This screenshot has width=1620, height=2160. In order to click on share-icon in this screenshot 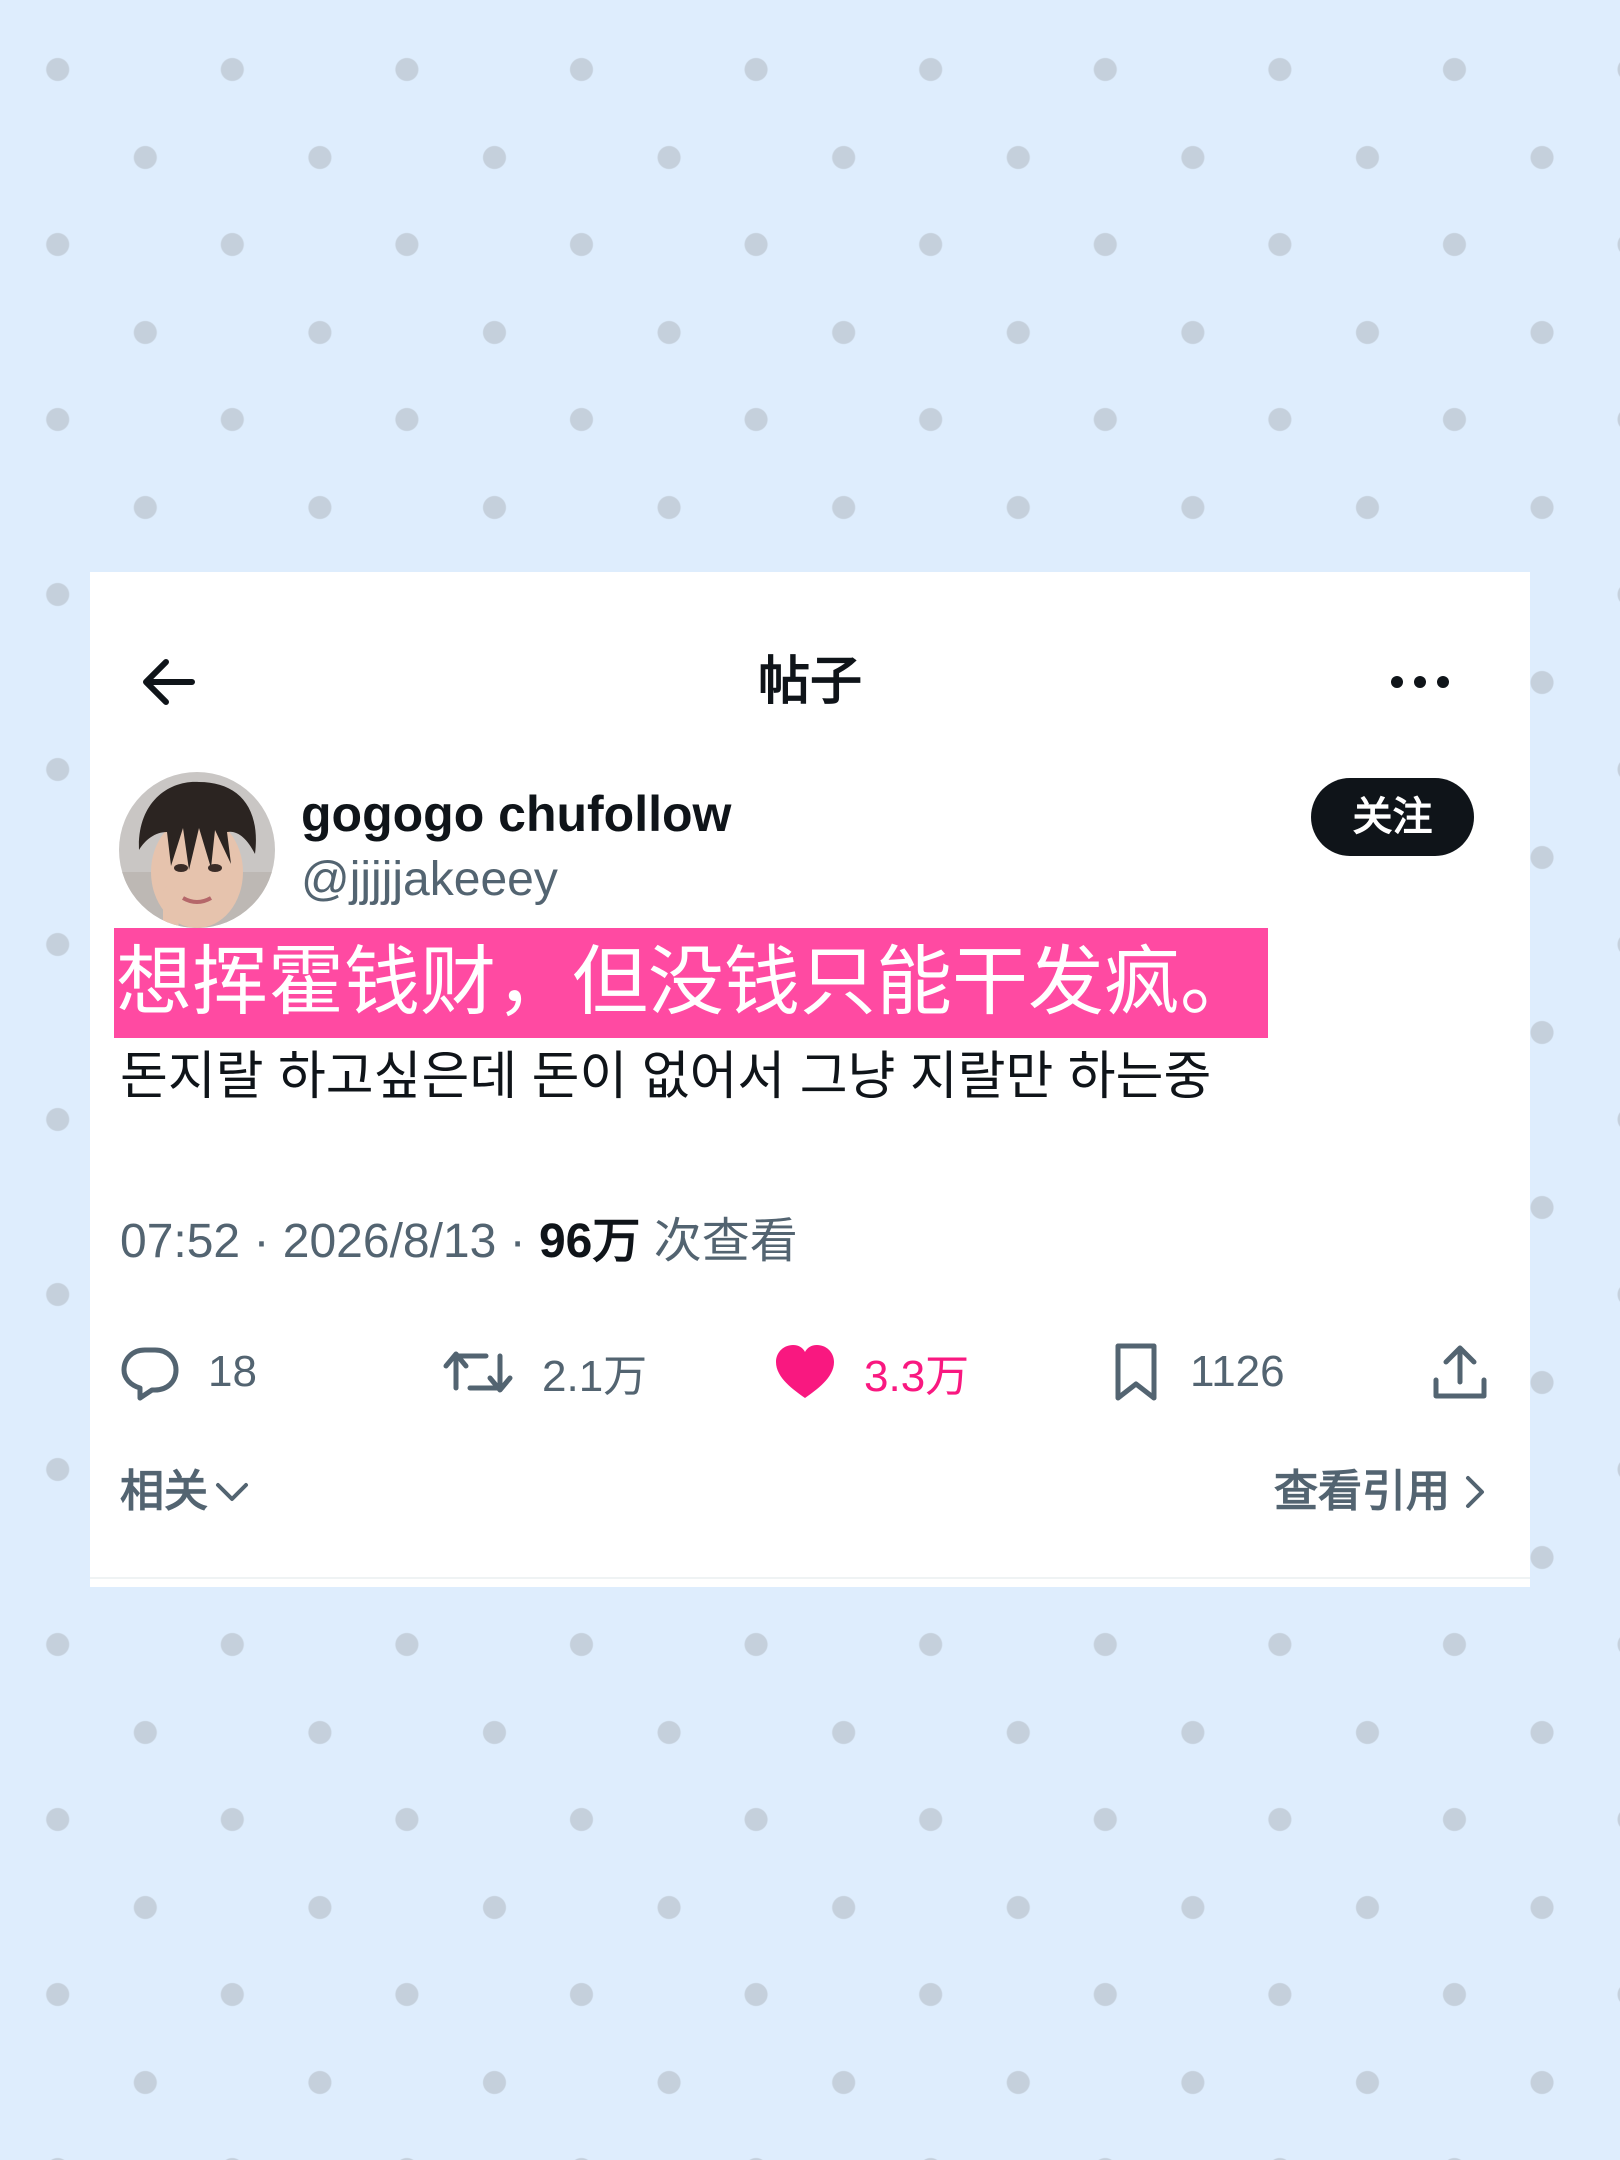, I will do `click(1460, 1372)`.